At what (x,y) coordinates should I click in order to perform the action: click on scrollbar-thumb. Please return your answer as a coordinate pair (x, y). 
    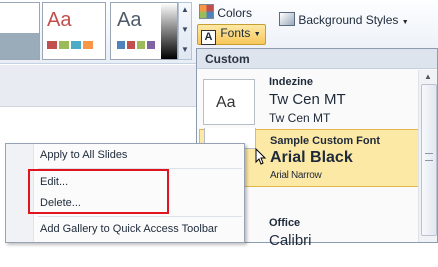
    Looking at the image, I should click on (429, 160).